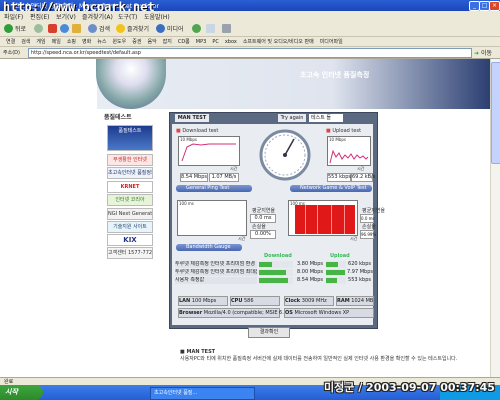 The width and height of the screenshot is (500, 400). Describe the element at coordinates (130, 227) in the screenshot. I see `sidebar-banner-tech-support: 기술지원 사이트` at that location.